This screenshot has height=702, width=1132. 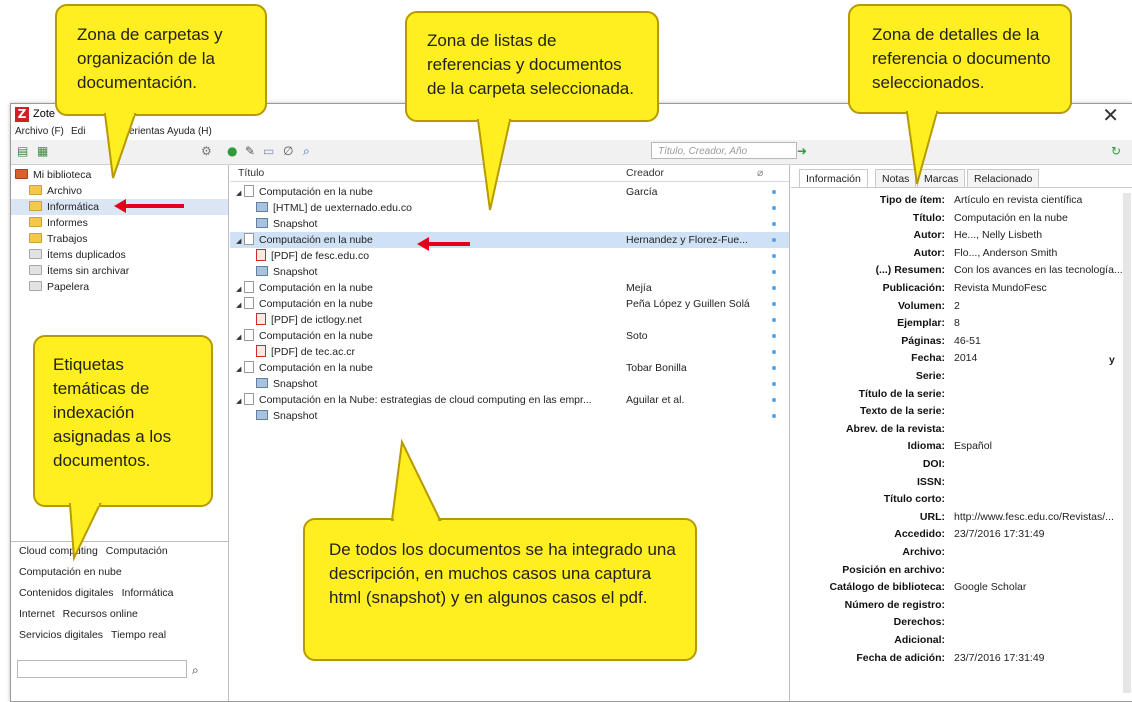 I want to click on add-by-identifier-icon: ✎, so click(x=250, y=151).